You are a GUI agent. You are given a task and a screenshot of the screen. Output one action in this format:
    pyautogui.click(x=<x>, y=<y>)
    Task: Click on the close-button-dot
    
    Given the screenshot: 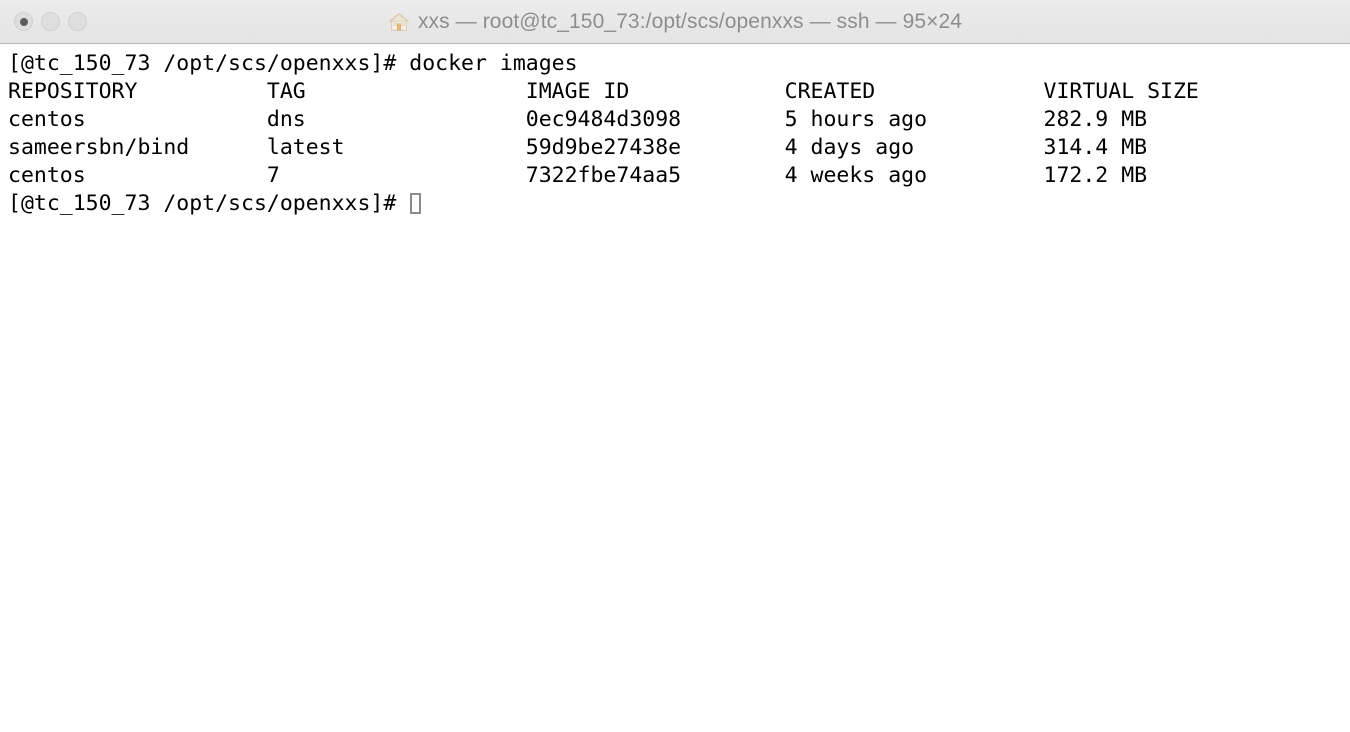 What is the action you would take?
    pyautogui.click(x=23, y=21)
    